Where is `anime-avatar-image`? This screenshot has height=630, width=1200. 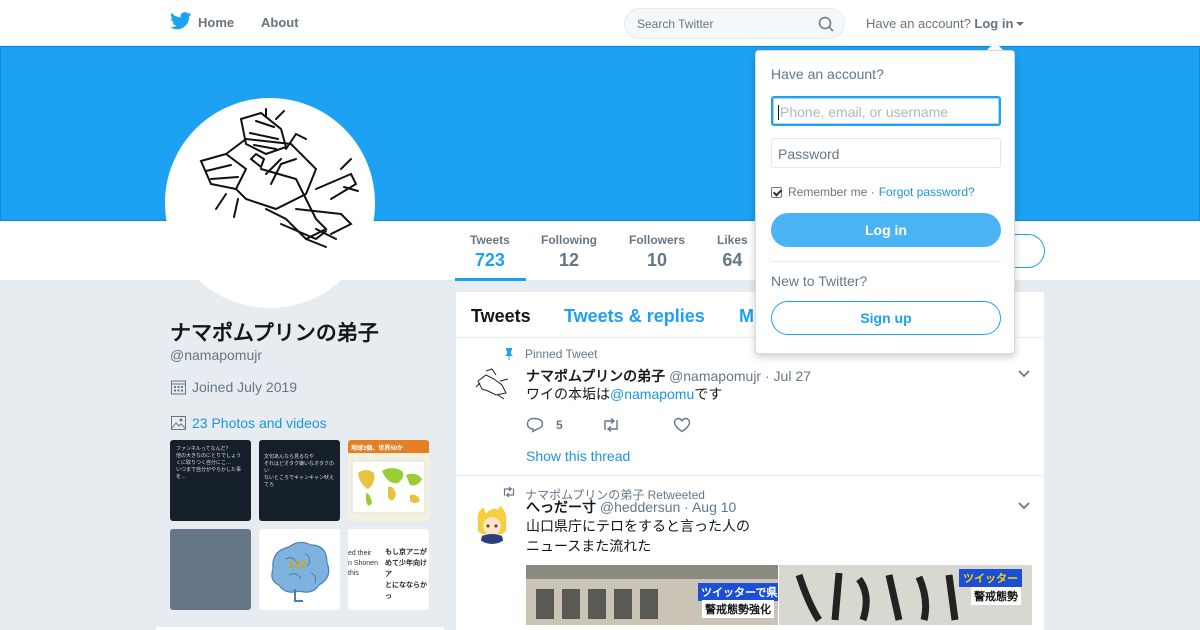
anime-avatar-image is located at coordinates (492, 524).